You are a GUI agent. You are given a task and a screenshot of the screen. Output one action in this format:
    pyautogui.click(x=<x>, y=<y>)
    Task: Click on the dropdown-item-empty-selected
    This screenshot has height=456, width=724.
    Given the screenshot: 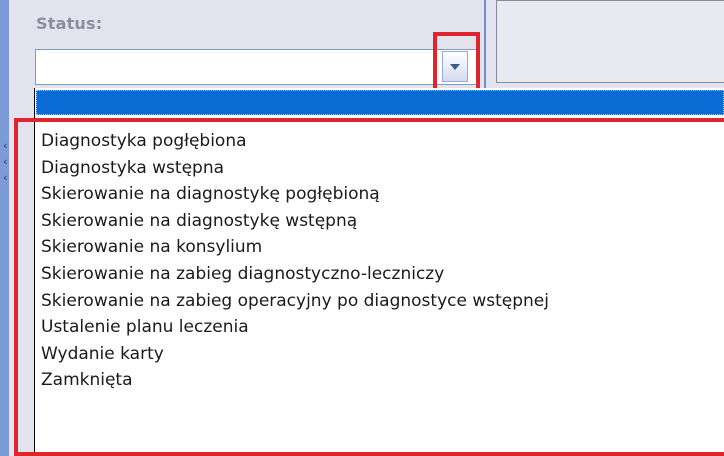 What is the action you would take?
    pyautogui.click(x=380, y=102)
    